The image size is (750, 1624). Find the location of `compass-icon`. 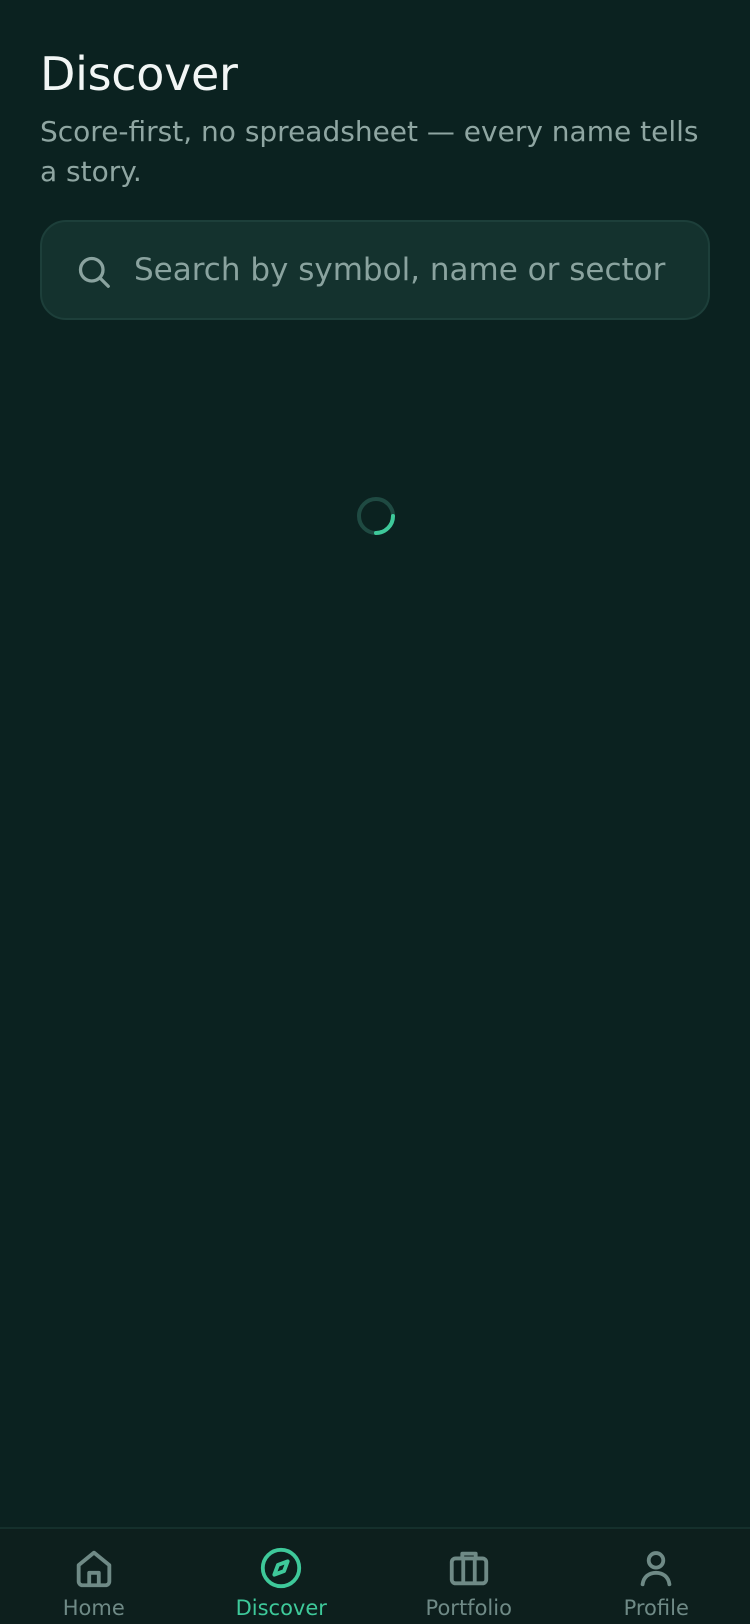

compass-icon is located at coordinates (281, 1568).